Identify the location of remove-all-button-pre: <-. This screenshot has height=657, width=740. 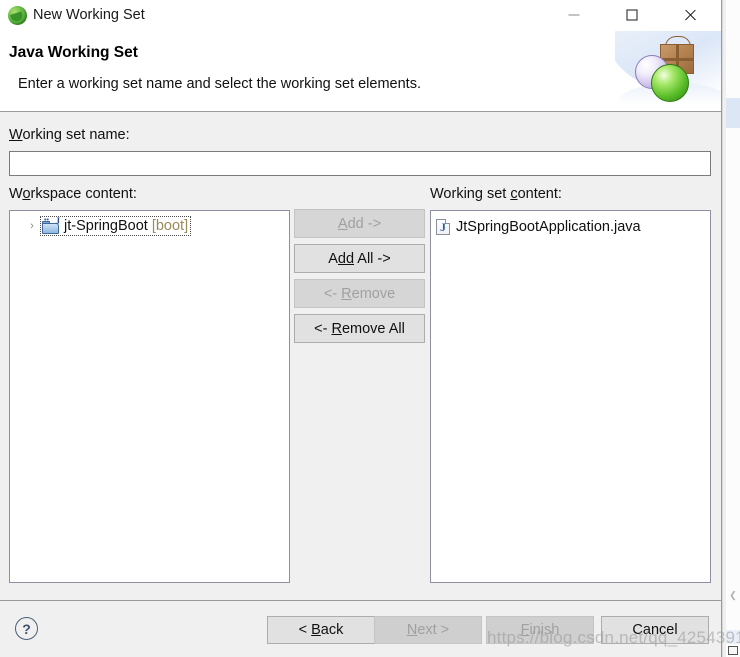
(323, 328).